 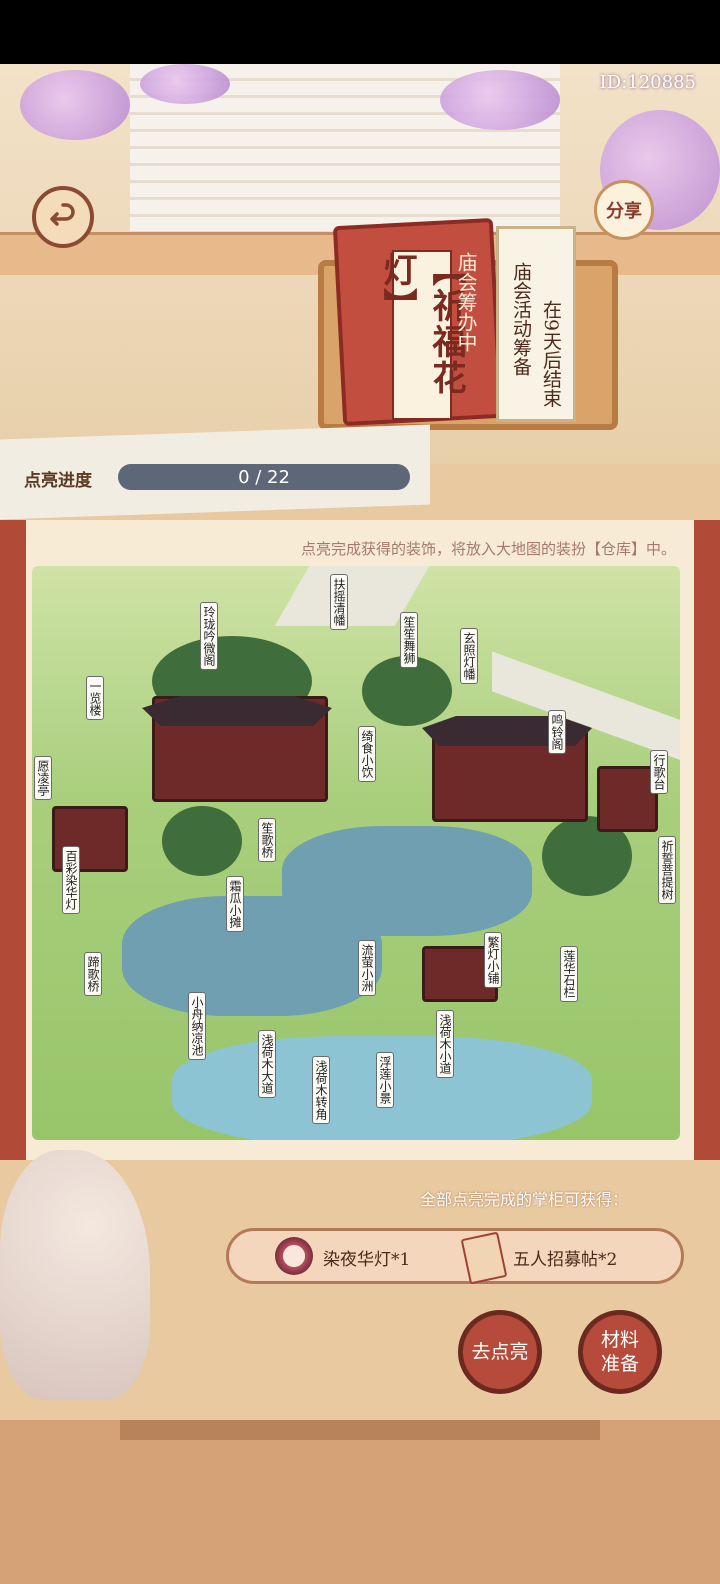 What do you see at coordinates (360, 32) in the screenshot?
I see `status-bar` at bounding box center [360, 32].